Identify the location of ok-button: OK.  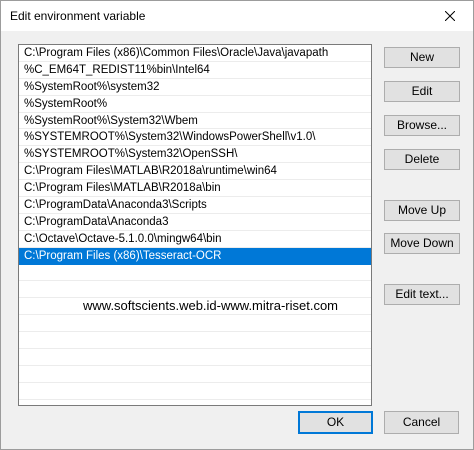
(335, 422).